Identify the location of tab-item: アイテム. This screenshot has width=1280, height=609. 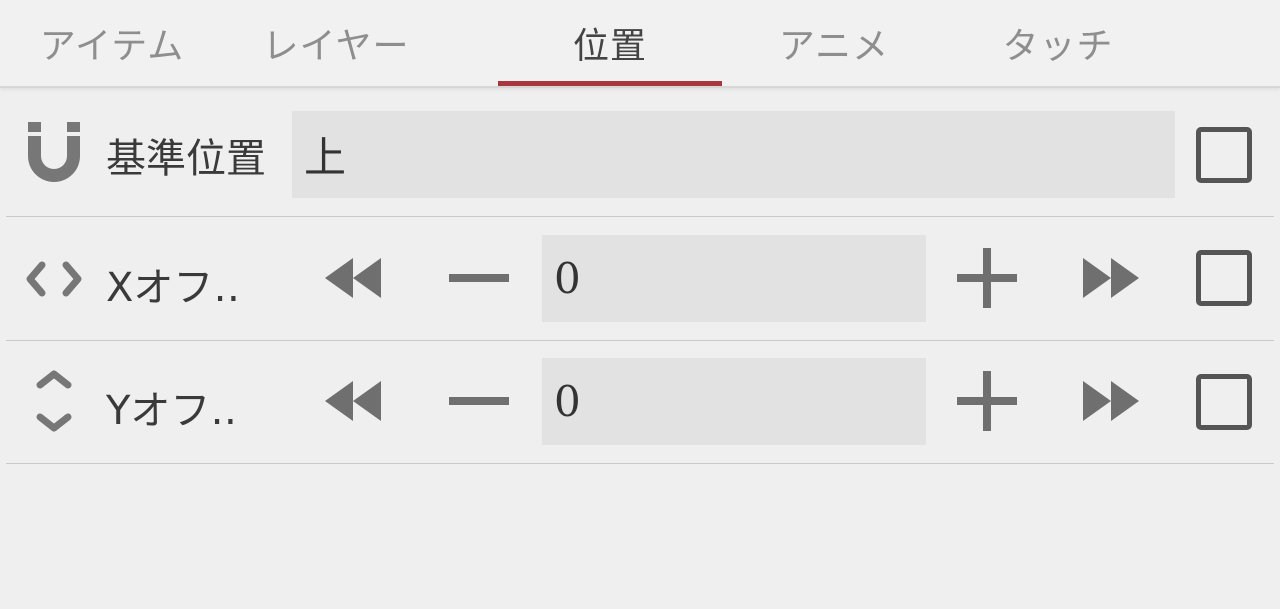
(112, 43).